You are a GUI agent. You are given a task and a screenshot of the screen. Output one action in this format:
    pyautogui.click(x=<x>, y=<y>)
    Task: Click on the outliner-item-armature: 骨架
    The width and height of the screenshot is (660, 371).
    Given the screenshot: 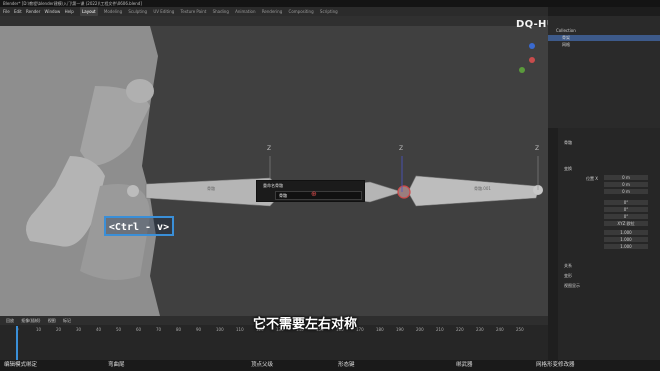 What is the action you would take?
    pyautogui.click(x=604, y=38)
    